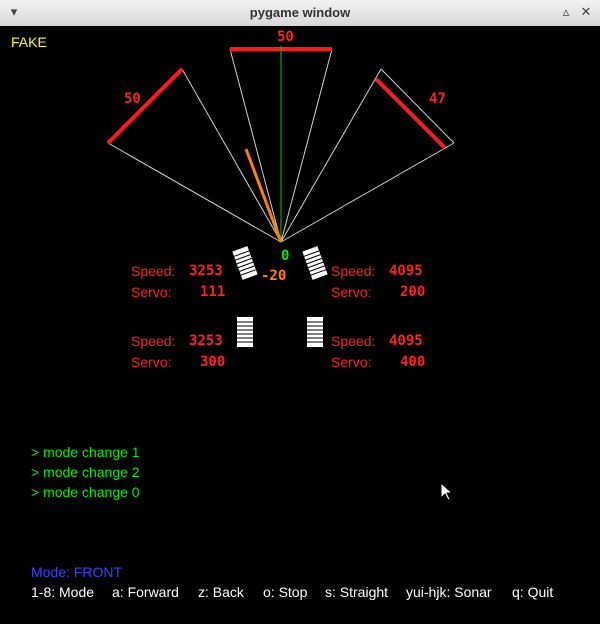  What do you see at coordinates (285, 256) in the screenshot?
I see `heading-value: 0` at bounding box center [285, 256].